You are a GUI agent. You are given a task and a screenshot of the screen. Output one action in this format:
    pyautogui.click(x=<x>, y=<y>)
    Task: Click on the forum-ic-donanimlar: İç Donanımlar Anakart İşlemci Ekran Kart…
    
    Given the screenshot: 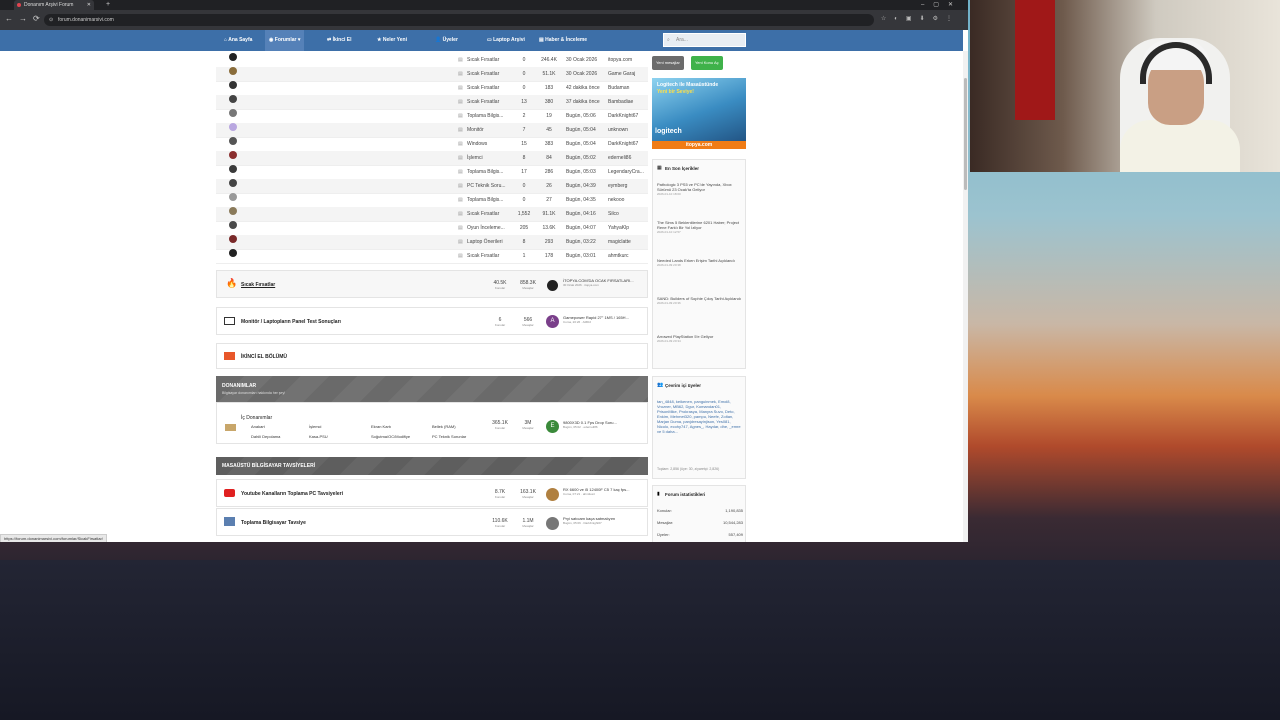 What is the action you would take?
    pyautogui.click(x=432, y=423)
    